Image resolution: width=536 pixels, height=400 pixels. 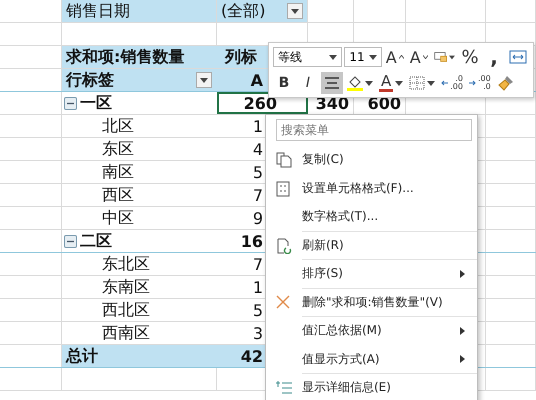 What do you see at coordinates (126, 333) in the screenshot?
I see `item-label: 西南区` at bounding box center [126, 333].